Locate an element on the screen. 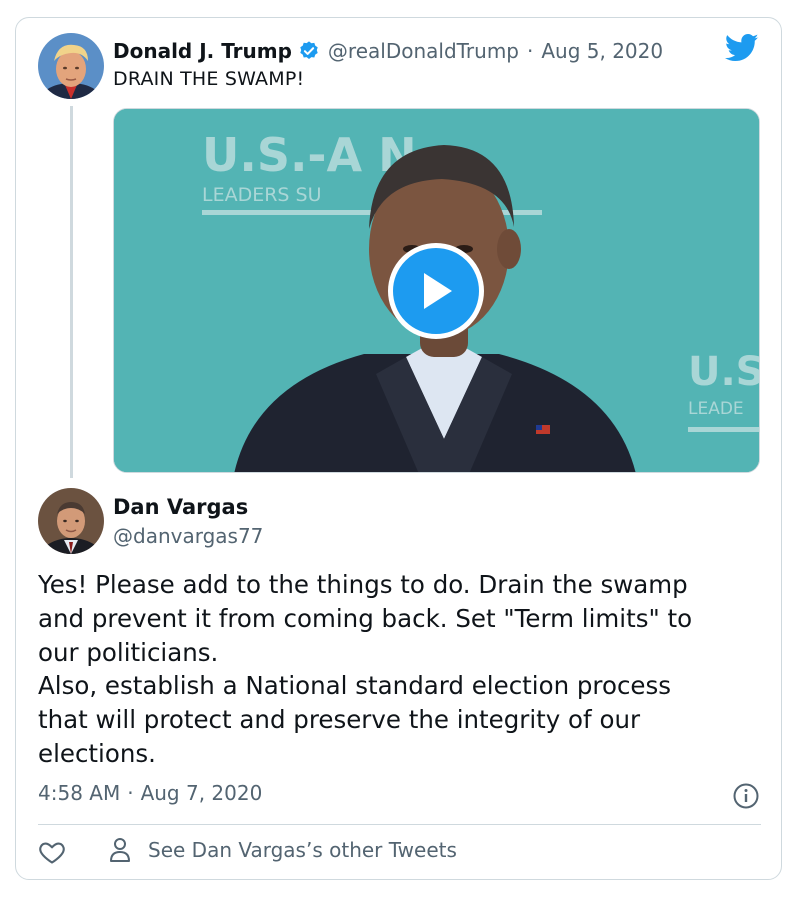 This screenshot has width=799, height=900. reply-timestamp: 4:58 AM · Aug 7, 2020 is located at coordinates (150, 793).